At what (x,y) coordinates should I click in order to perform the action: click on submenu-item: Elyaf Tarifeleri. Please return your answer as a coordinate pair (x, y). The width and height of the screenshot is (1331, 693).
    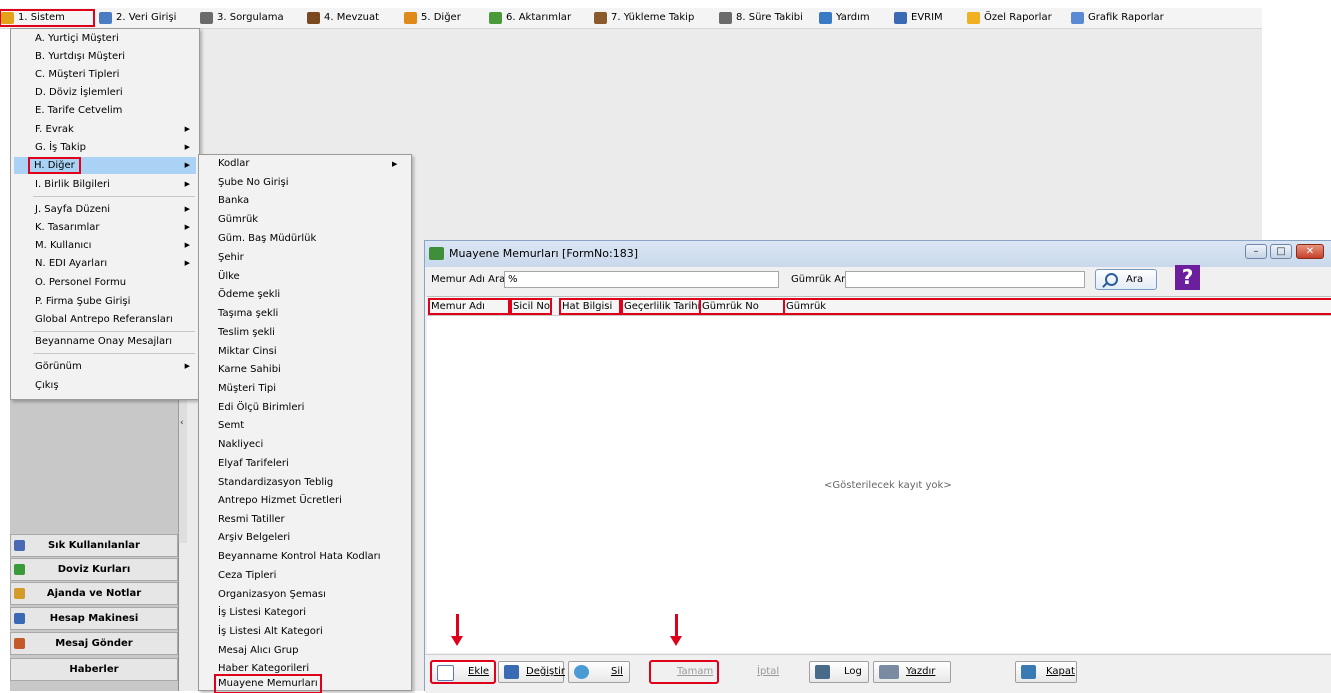
    Looking at the image, I should click on (253, 464).